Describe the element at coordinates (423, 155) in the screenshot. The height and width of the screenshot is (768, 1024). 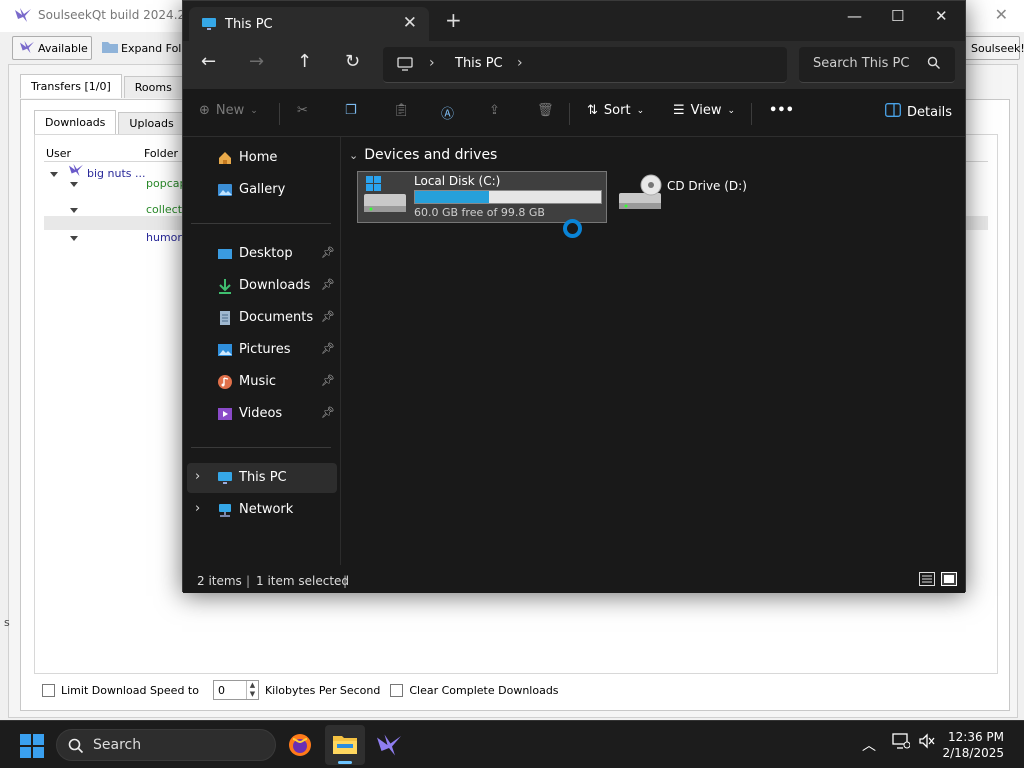
I see `group-header: ⌄ Devices and drives` at that location.